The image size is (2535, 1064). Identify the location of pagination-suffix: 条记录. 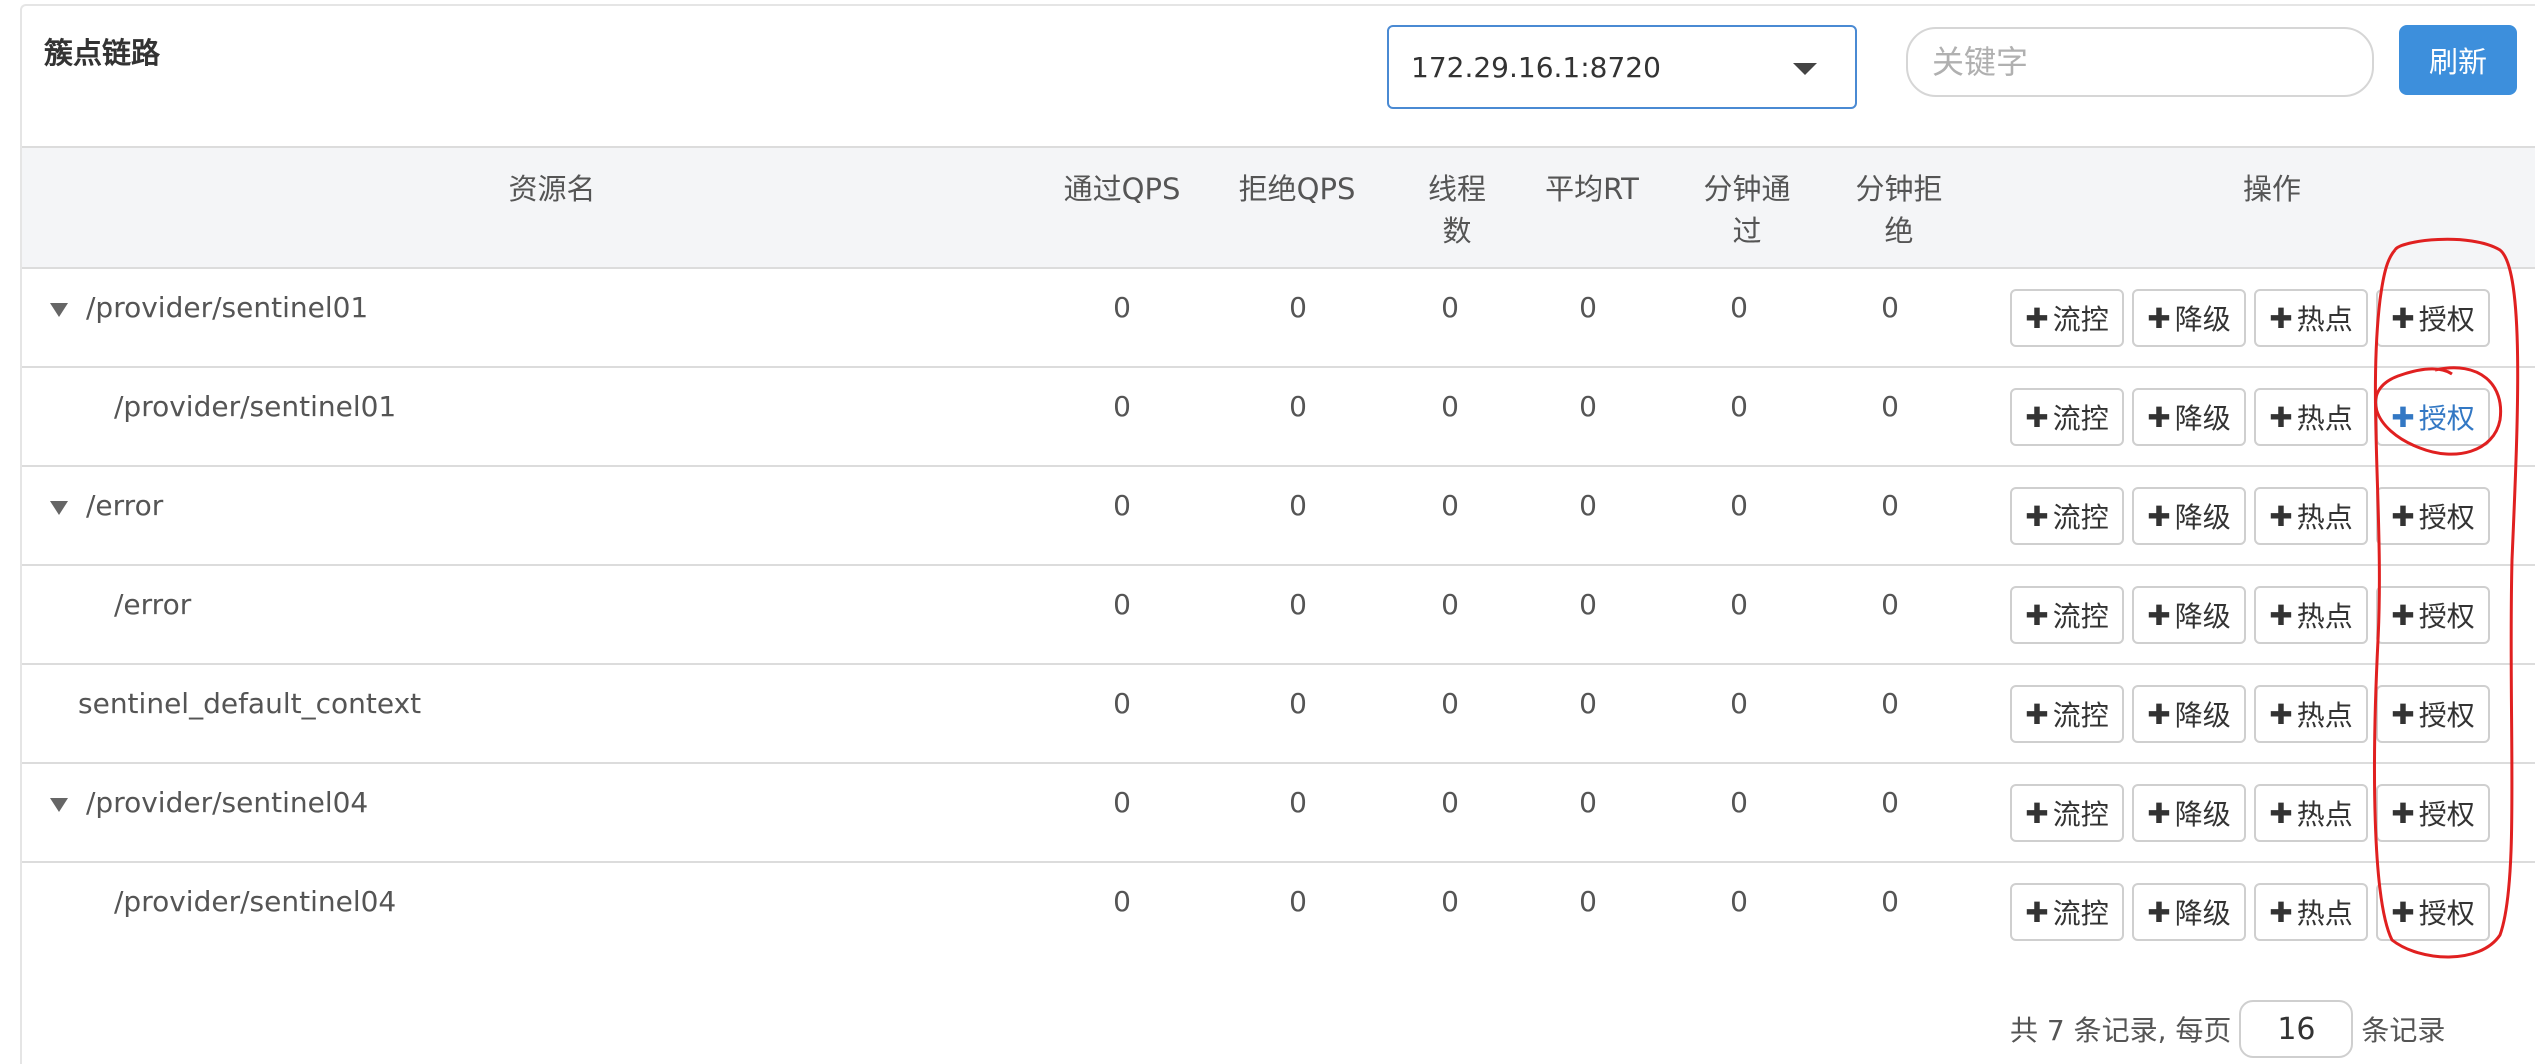
(2403, 1030).